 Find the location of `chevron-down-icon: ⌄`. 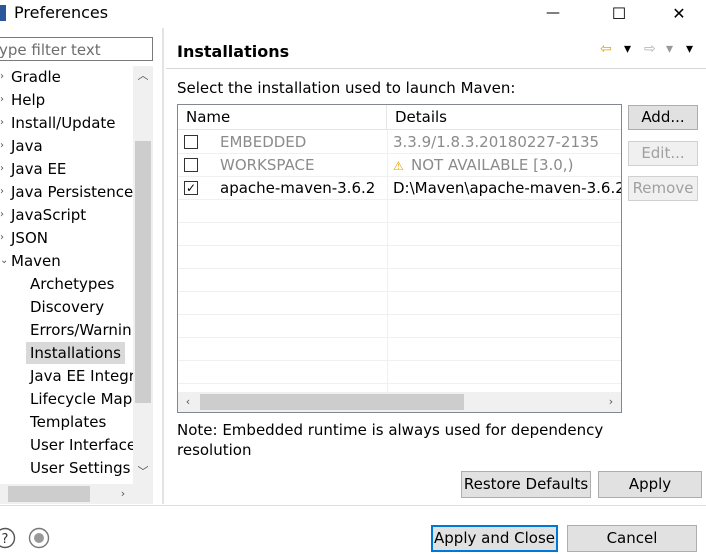

chevron-down-icon: ⌄ is located at coordinates (4, 260).